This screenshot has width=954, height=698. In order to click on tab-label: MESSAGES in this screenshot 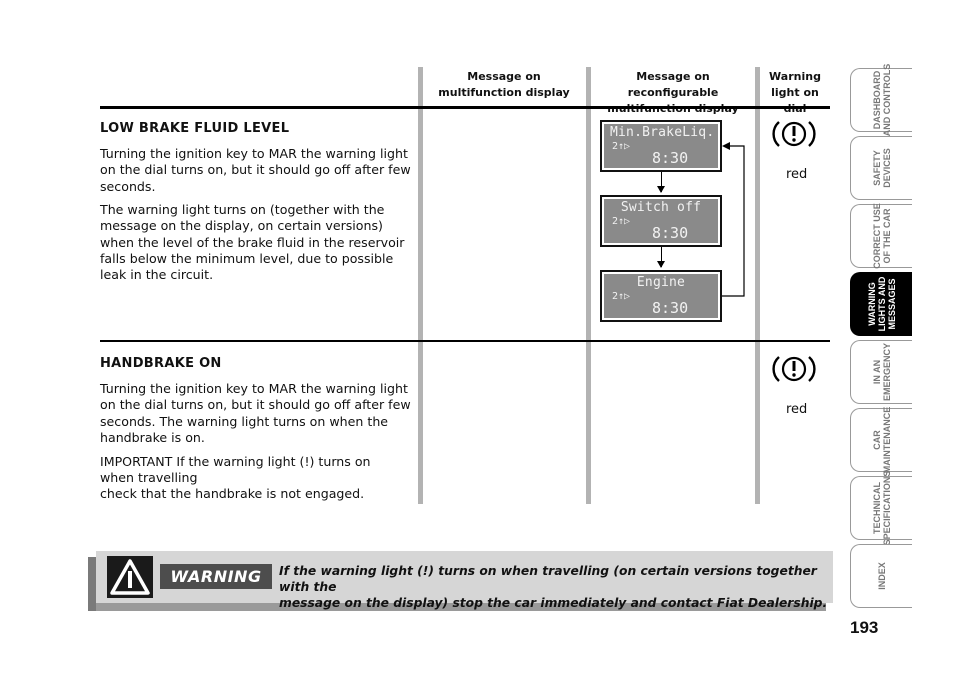, I will do `click(891, 304)`.